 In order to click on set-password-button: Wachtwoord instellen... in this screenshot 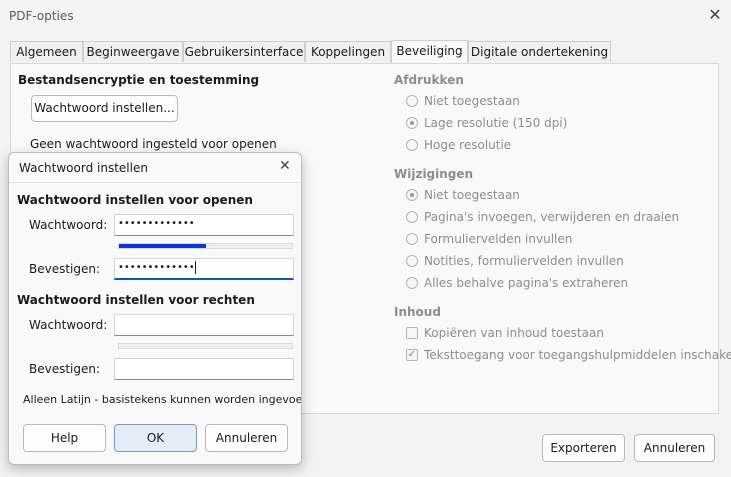, I will do `click(104, 108)`.